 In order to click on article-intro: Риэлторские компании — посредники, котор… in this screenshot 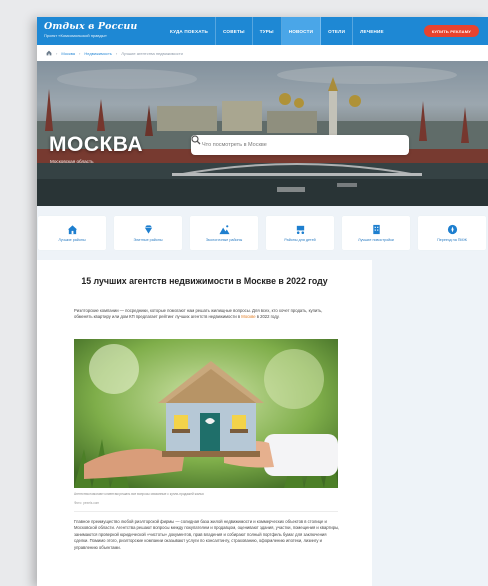, I will do `click(198, 314)`.